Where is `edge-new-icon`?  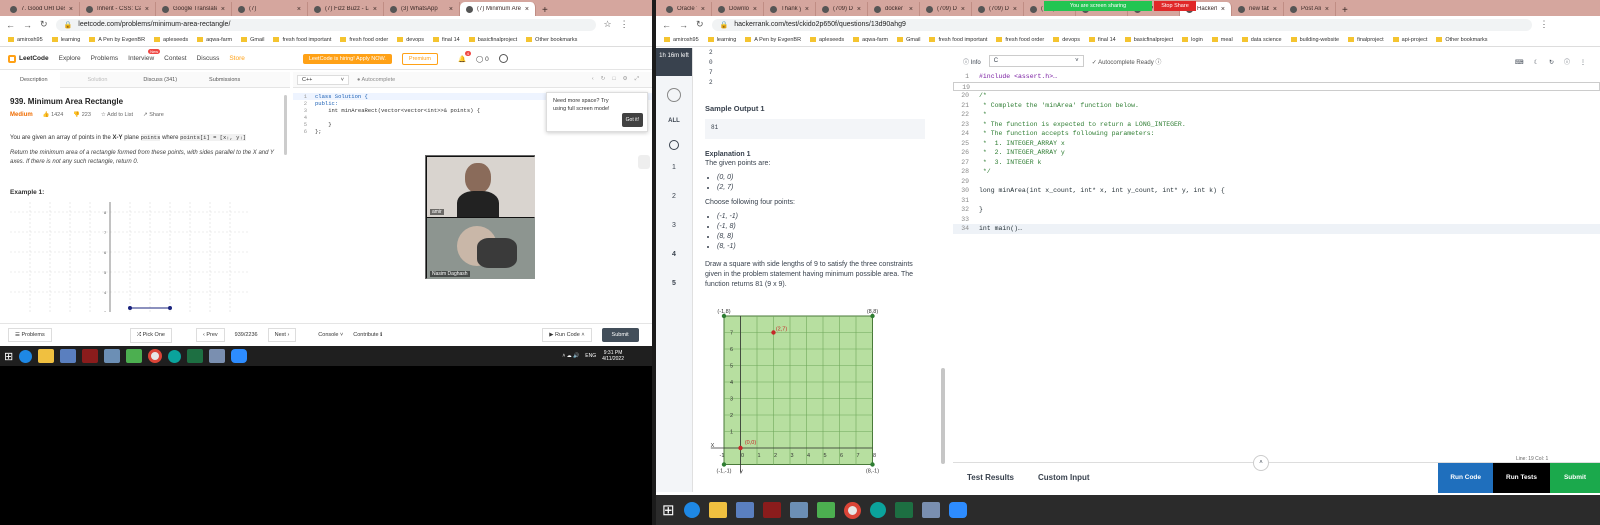 edge-new-icon is located at coordinates (175, 356).